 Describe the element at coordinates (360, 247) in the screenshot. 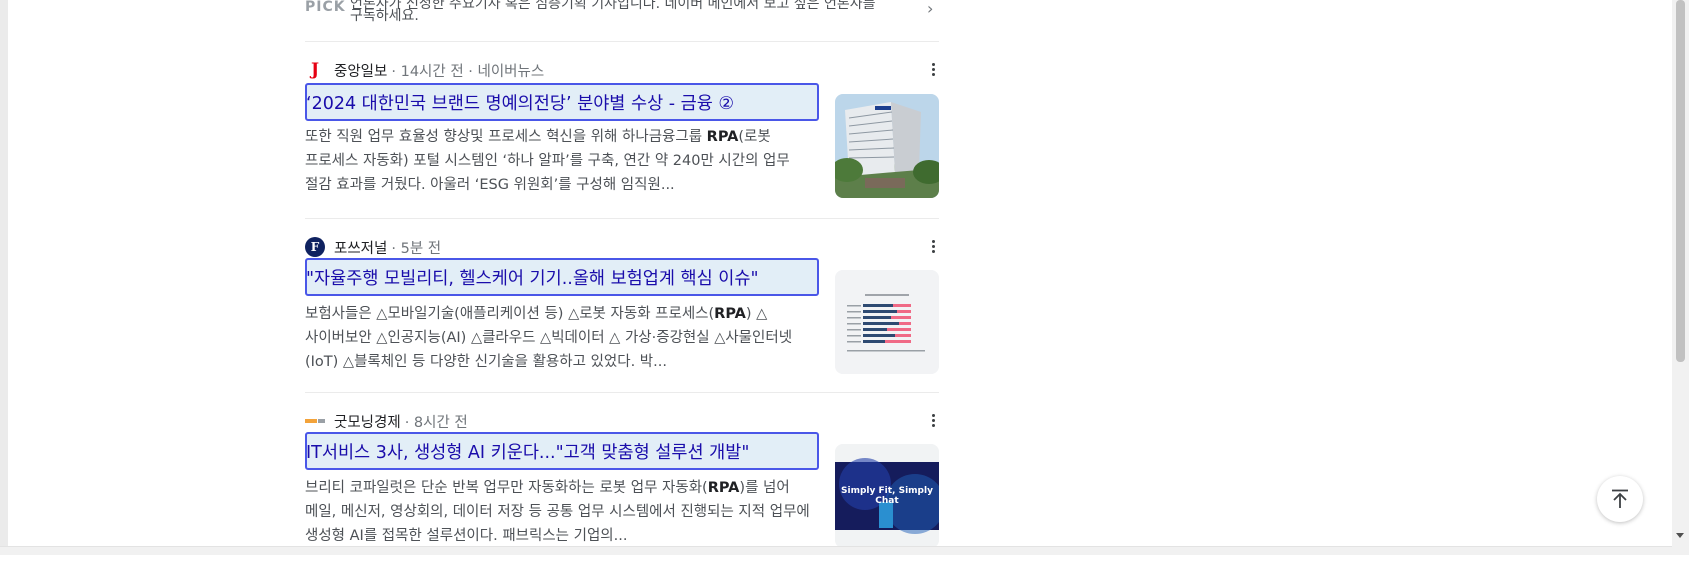

I see `source-name: 포쓰저널` at that location.